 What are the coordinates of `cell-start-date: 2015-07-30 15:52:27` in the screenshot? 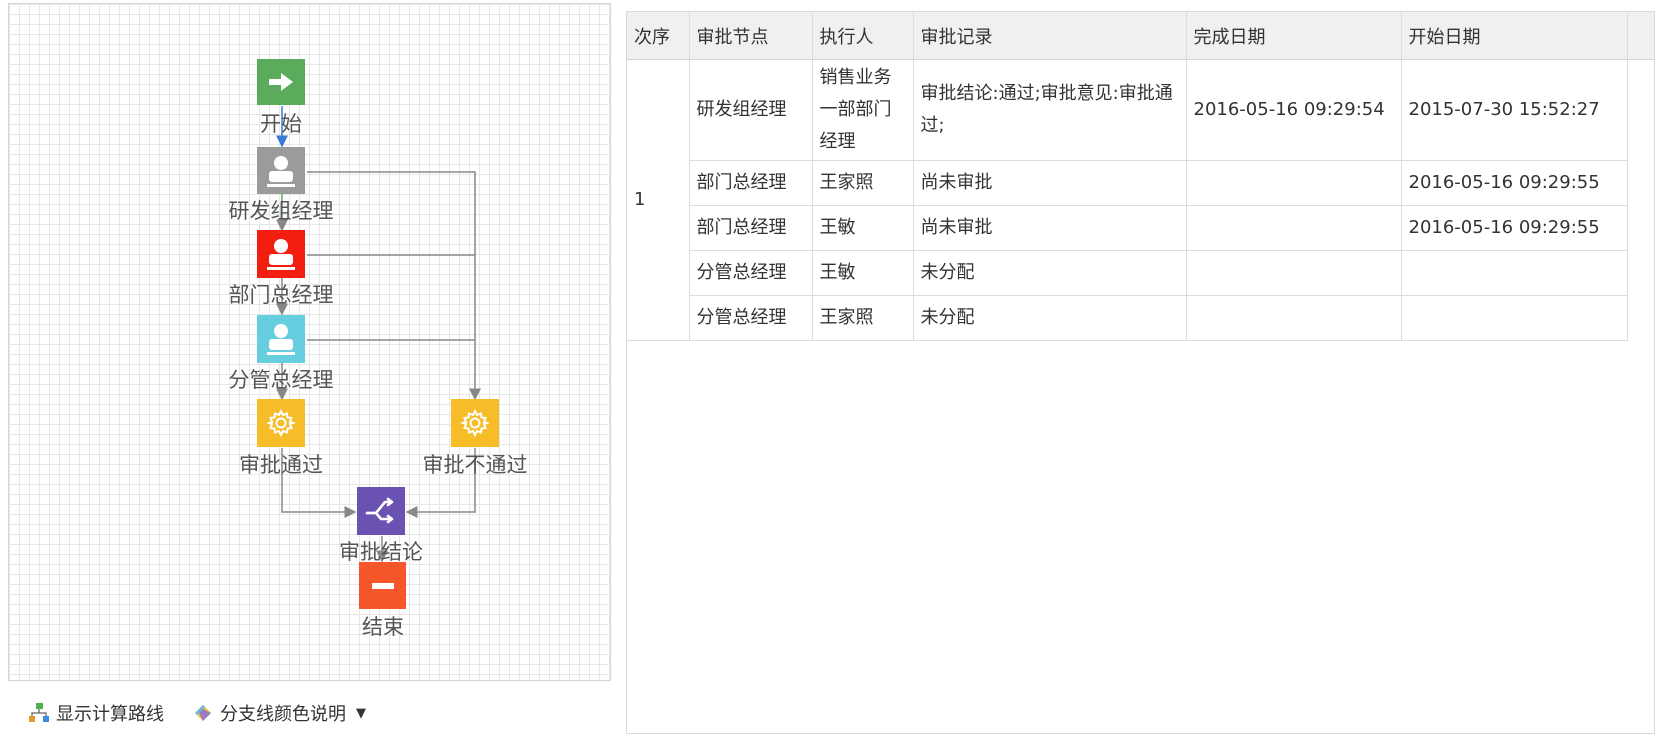 It's located at (1514, 110).